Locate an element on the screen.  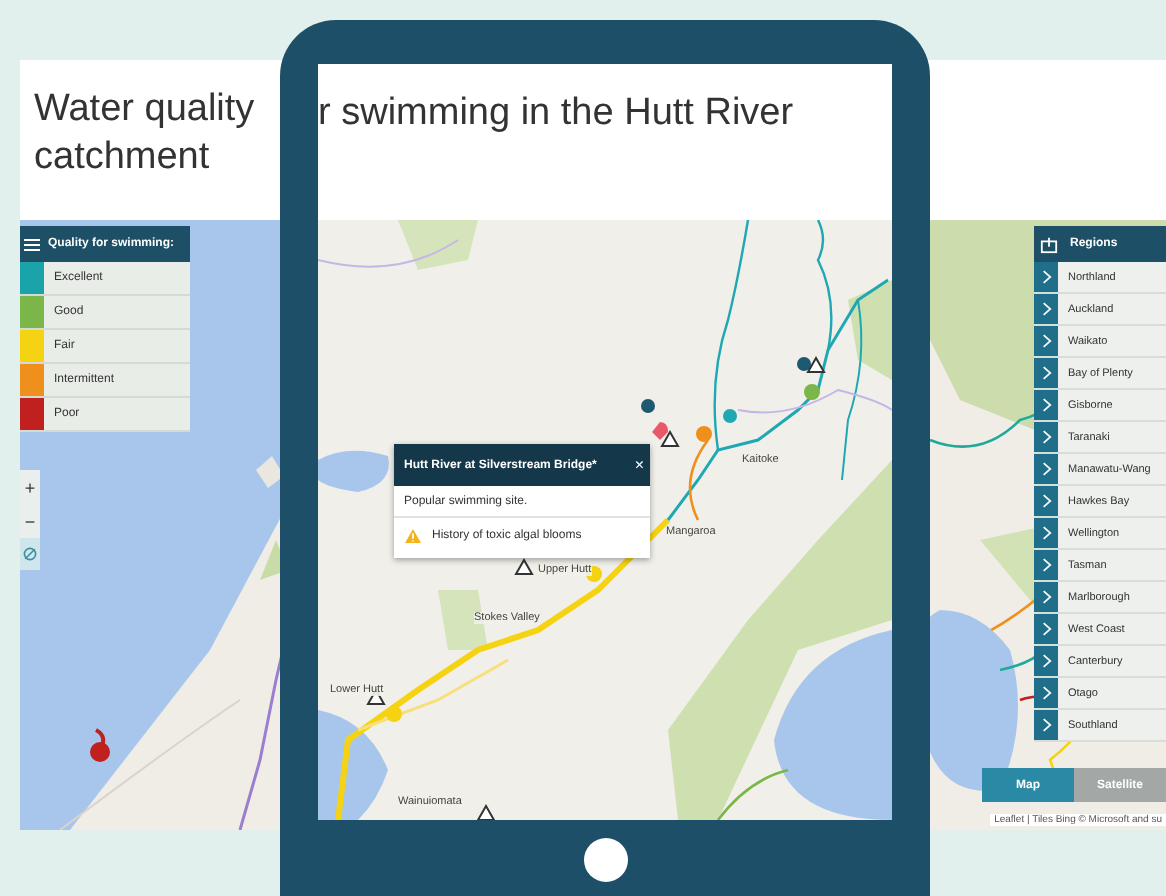
warning-icon is located at coordinates (413, 536).